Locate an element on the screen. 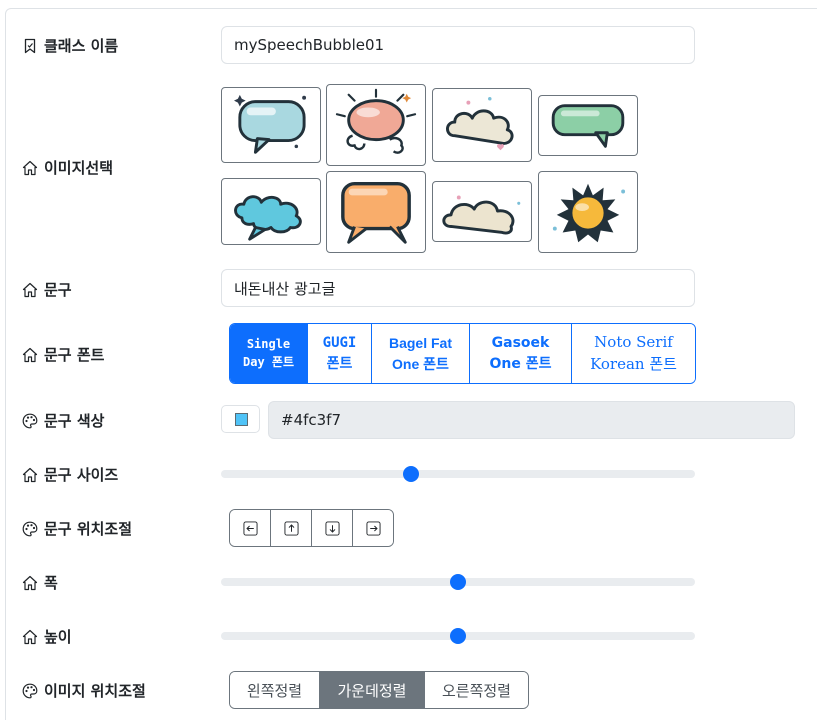  font-option-gasoek-one: Gasoek One 폰트 is located at coordinates (520, 353).